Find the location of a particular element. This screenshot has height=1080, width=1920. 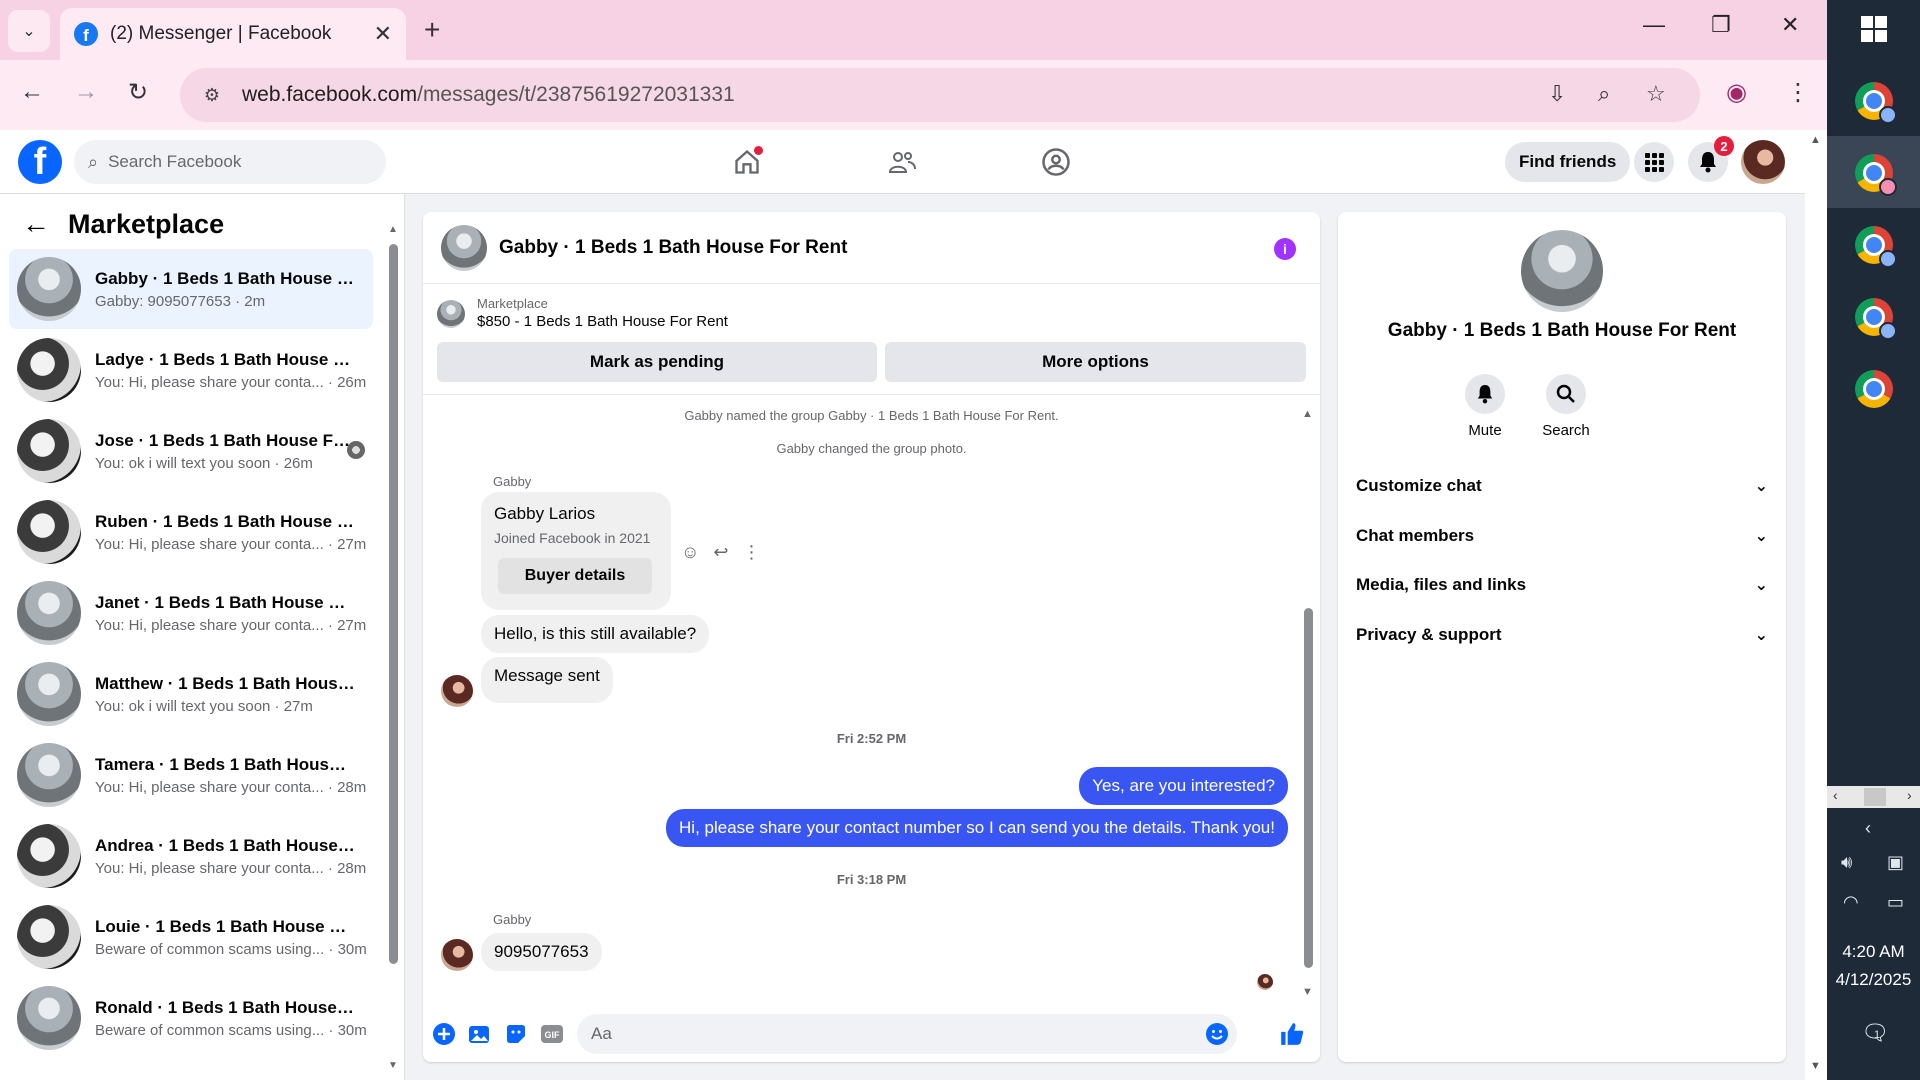

buyer-details-button: Buyer details is located at coordinates (575, 576).